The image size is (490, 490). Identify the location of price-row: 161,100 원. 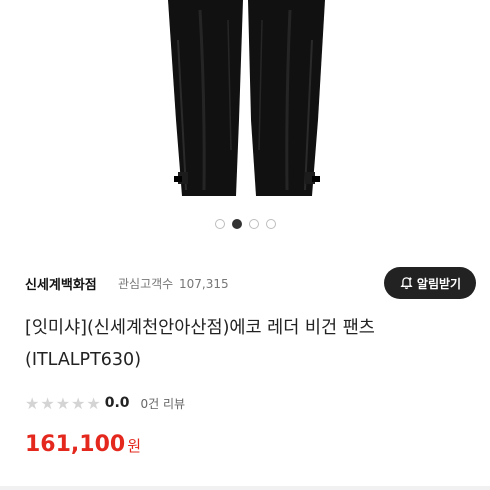
(83, 444).